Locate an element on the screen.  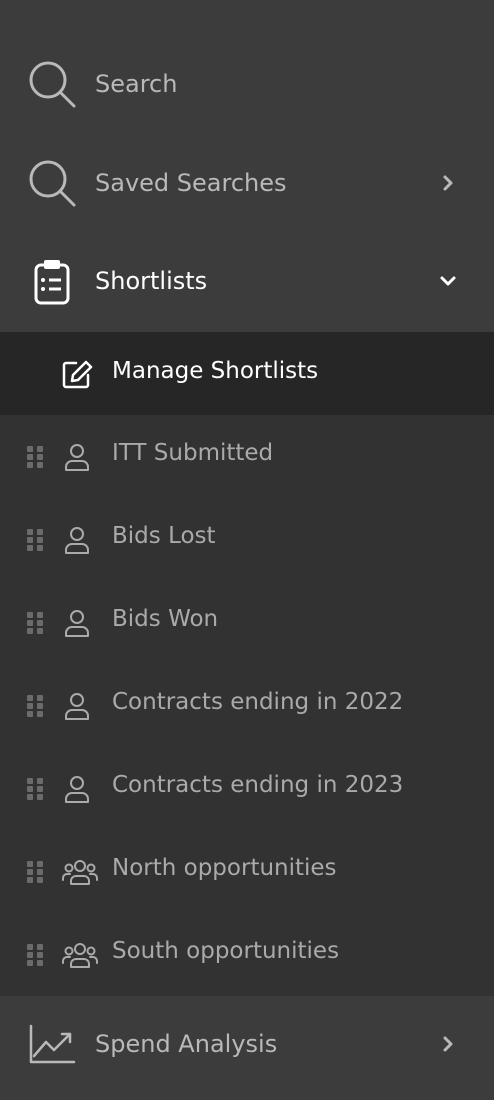
nav-item-label: Manage Shortlists is located at coordinates (215, 371).